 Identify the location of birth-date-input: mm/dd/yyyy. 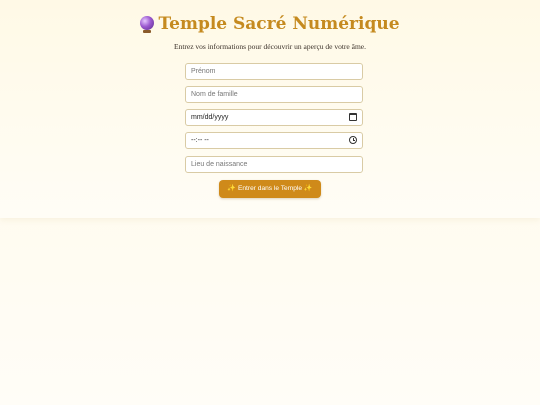
(274, 117).